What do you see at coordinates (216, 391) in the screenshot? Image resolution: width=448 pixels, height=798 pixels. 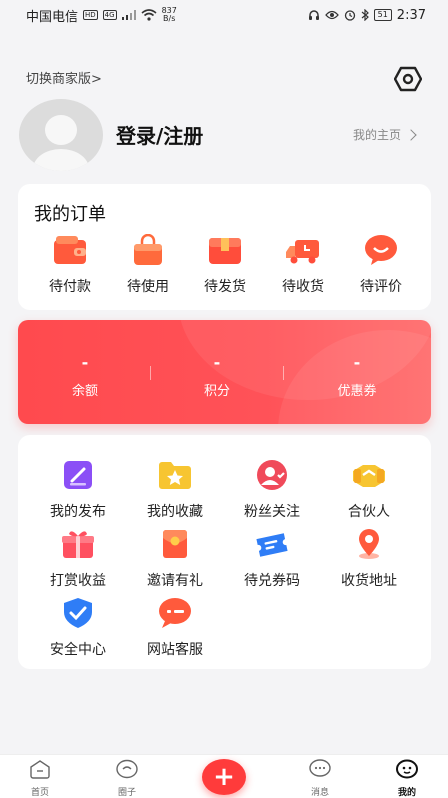 I see `points-label: 积分` at bounding box center [216, 391].